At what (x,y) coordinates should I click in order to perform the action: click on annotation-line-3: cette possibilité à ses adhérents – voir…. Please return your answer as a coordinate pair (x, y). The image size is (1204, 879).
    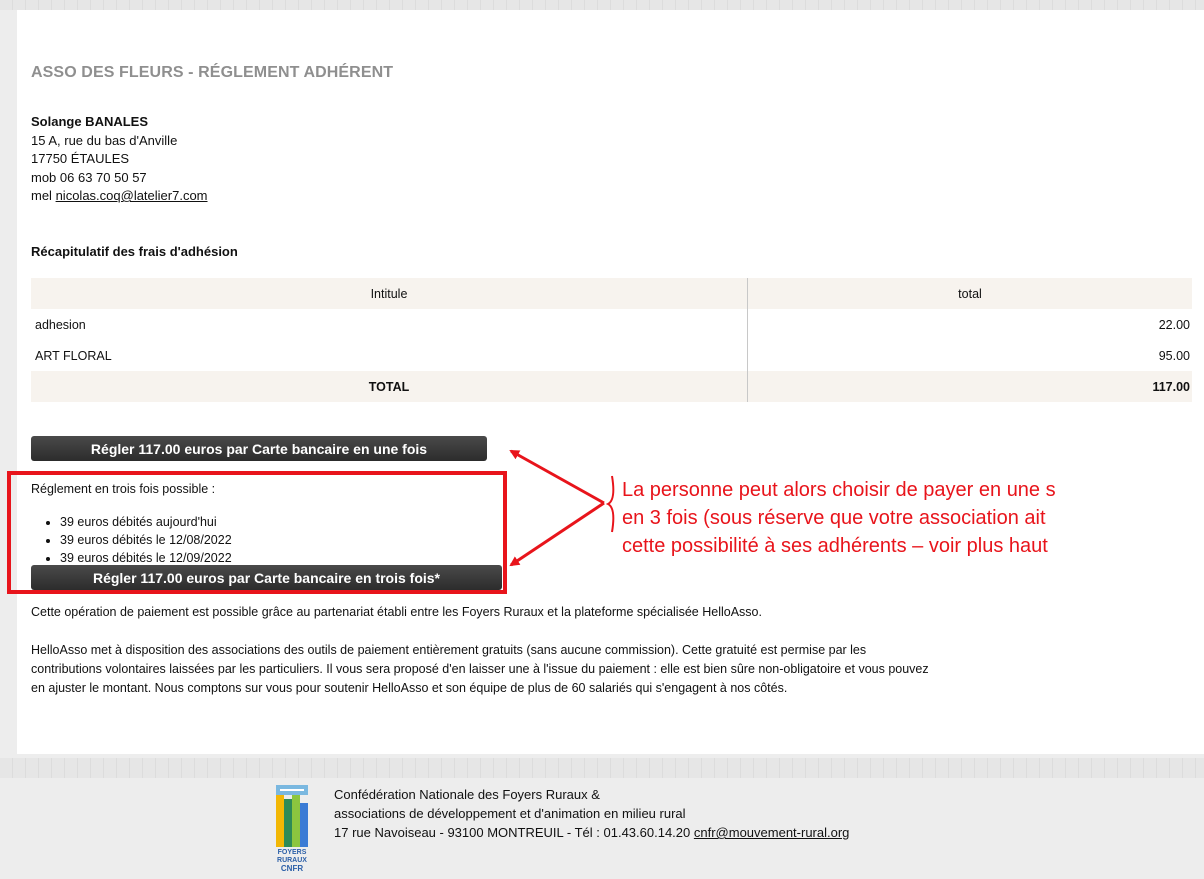
    Looking at the image, I should click on (835, 546).